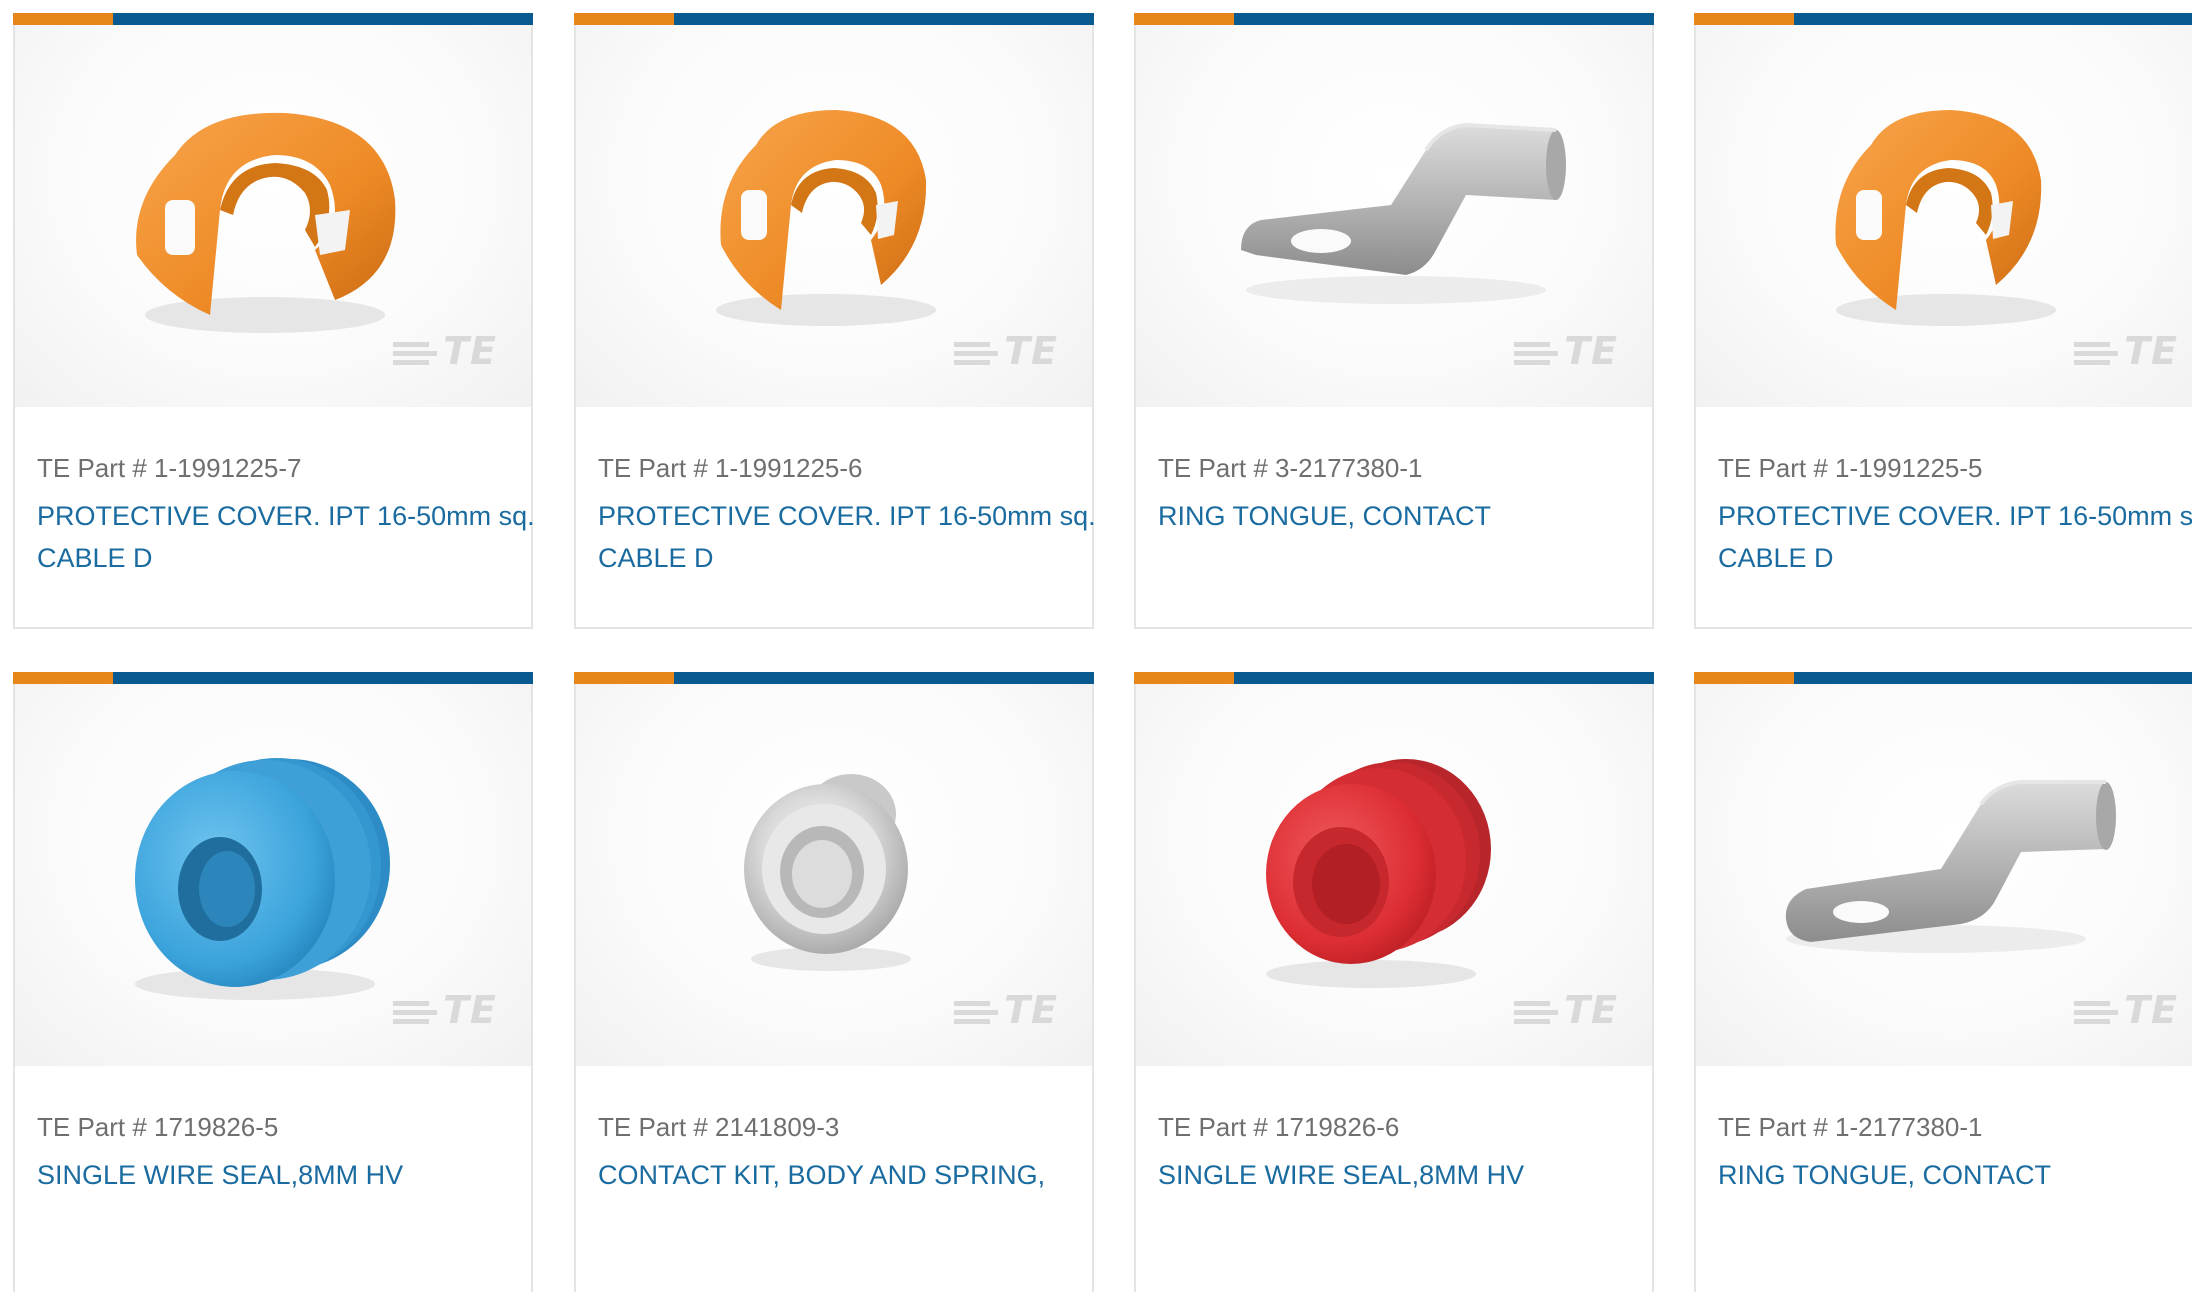 The image size is (2192, 1292). I want to click on part-number: TE Part # 1-1991225-7, so click(169, 468).